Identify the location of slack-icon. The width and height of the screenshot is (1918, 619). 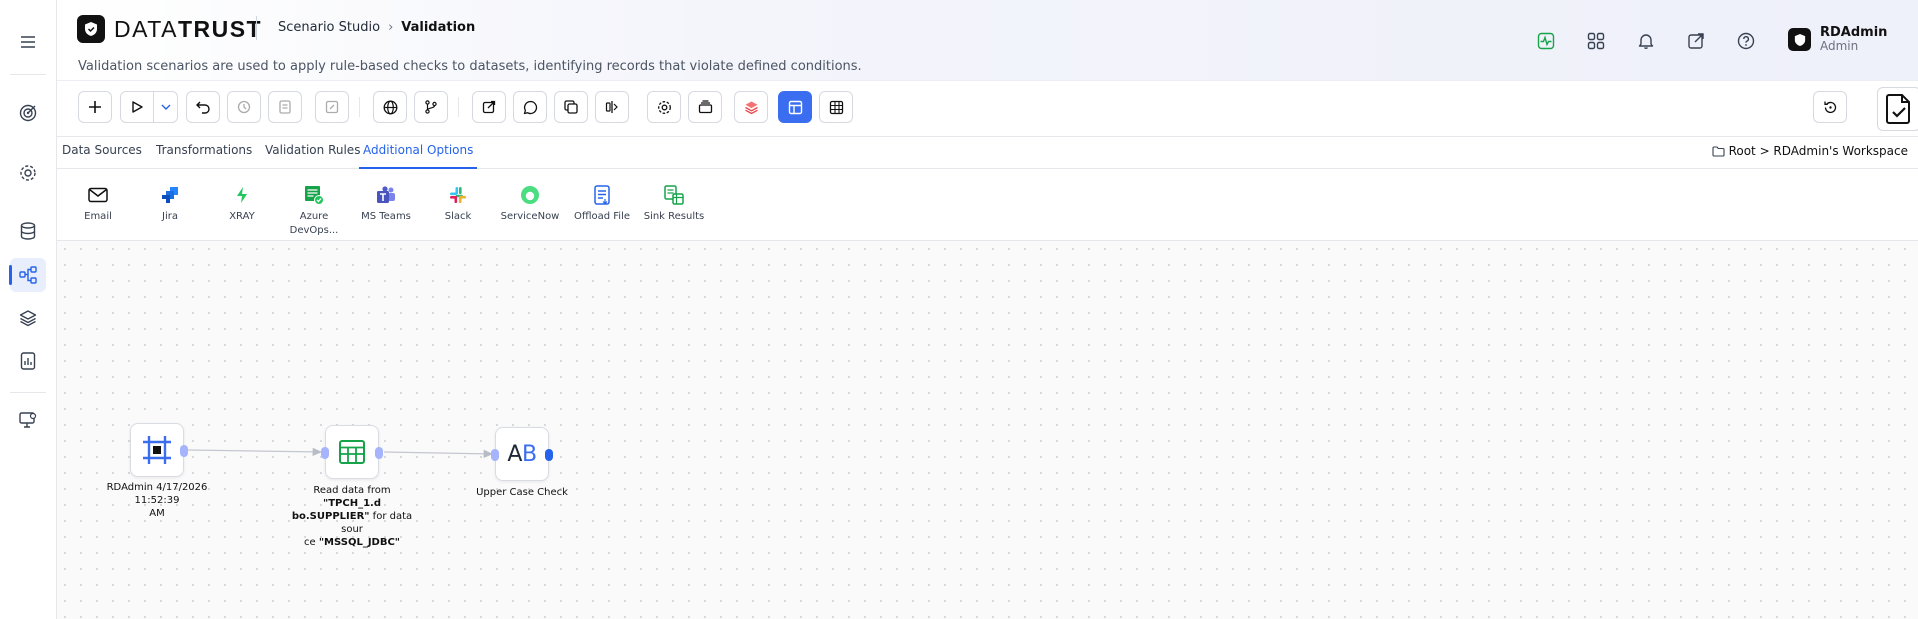
(458, 195).